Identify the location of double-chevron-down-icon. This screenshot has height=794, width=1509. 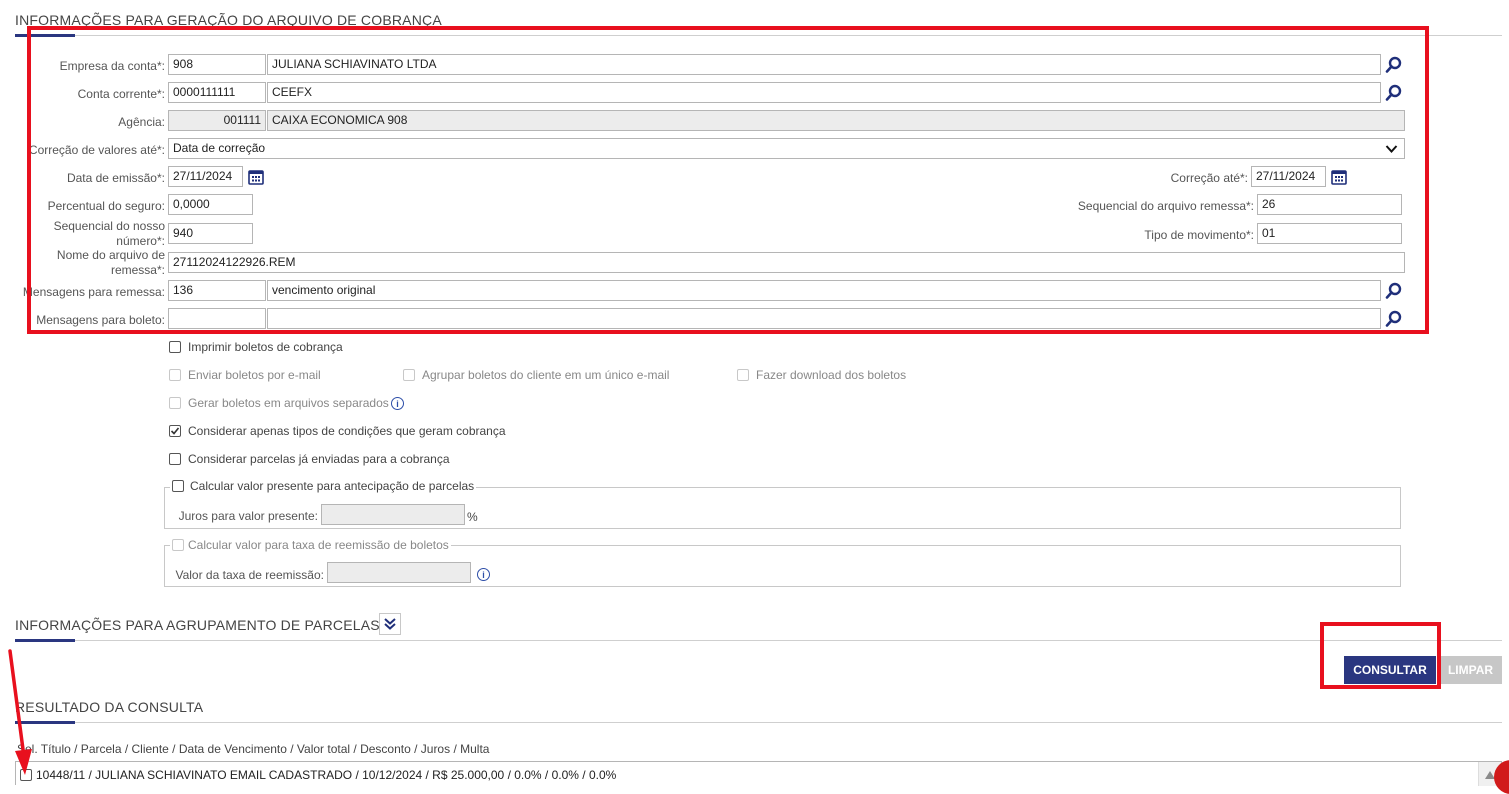
(390, 624).